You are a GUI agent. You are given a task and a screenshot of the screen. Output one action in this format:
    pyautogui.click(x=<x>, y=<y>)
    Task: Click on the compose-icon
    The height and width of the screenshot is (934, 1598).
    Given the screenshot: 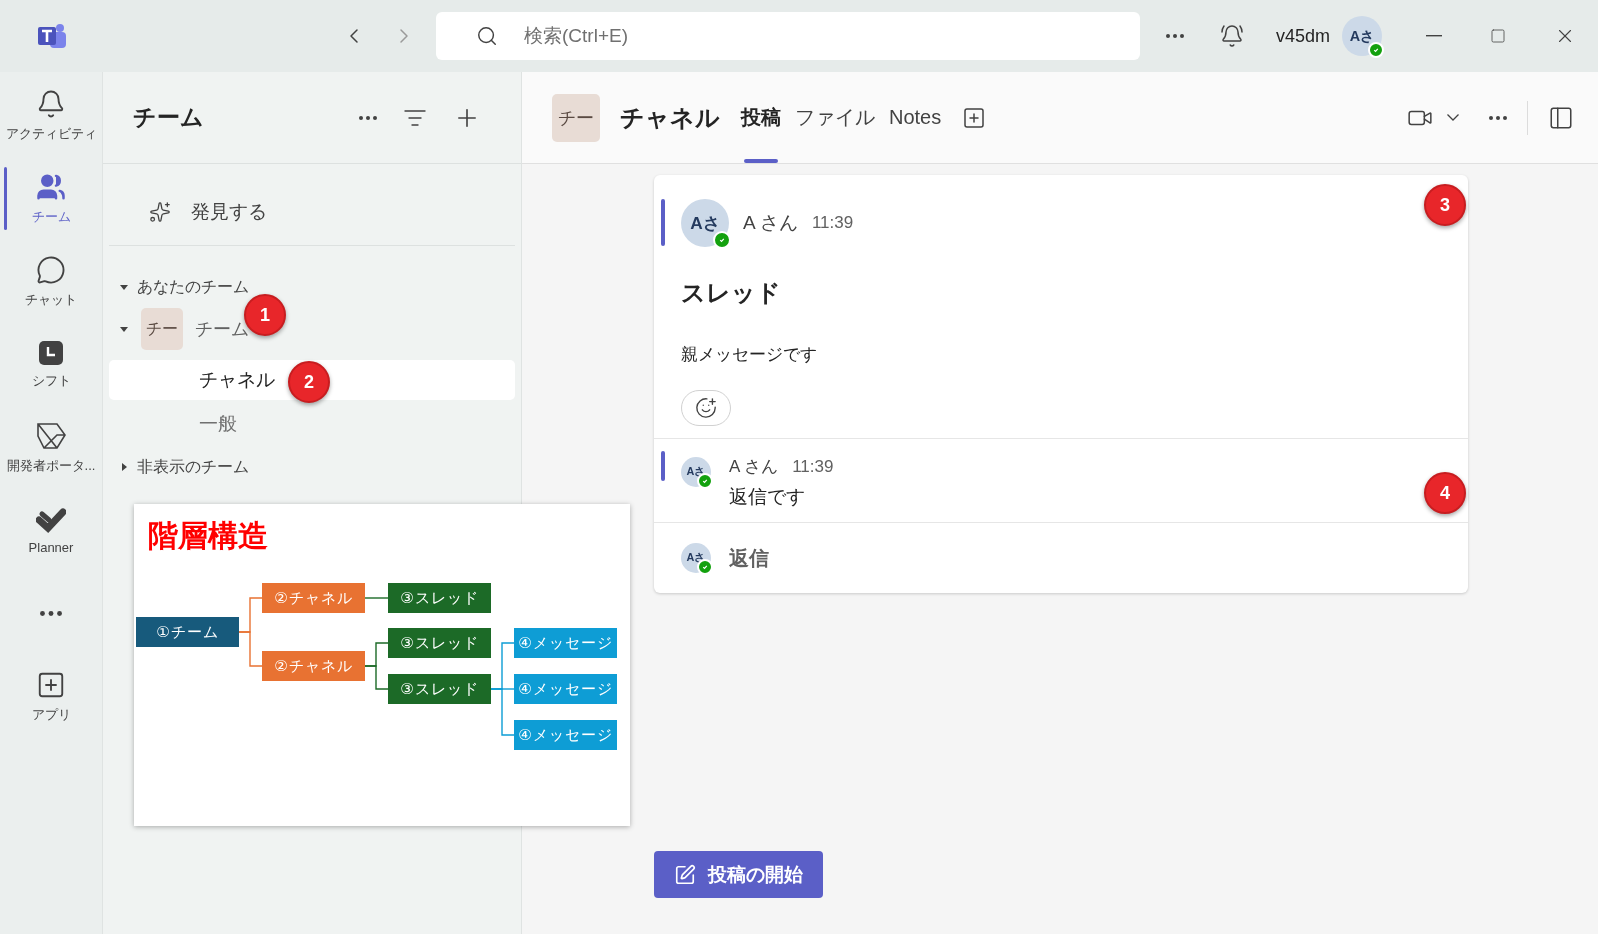 What is the action you would take?
    pyautogui.click(x=685, y=874)
    